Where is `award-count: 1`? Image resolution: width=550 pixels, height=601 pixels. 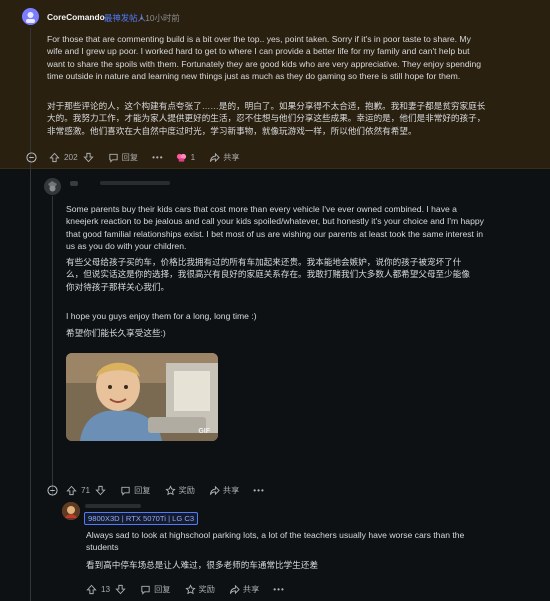
award-count: 1 is located at coordinates (193, 157).